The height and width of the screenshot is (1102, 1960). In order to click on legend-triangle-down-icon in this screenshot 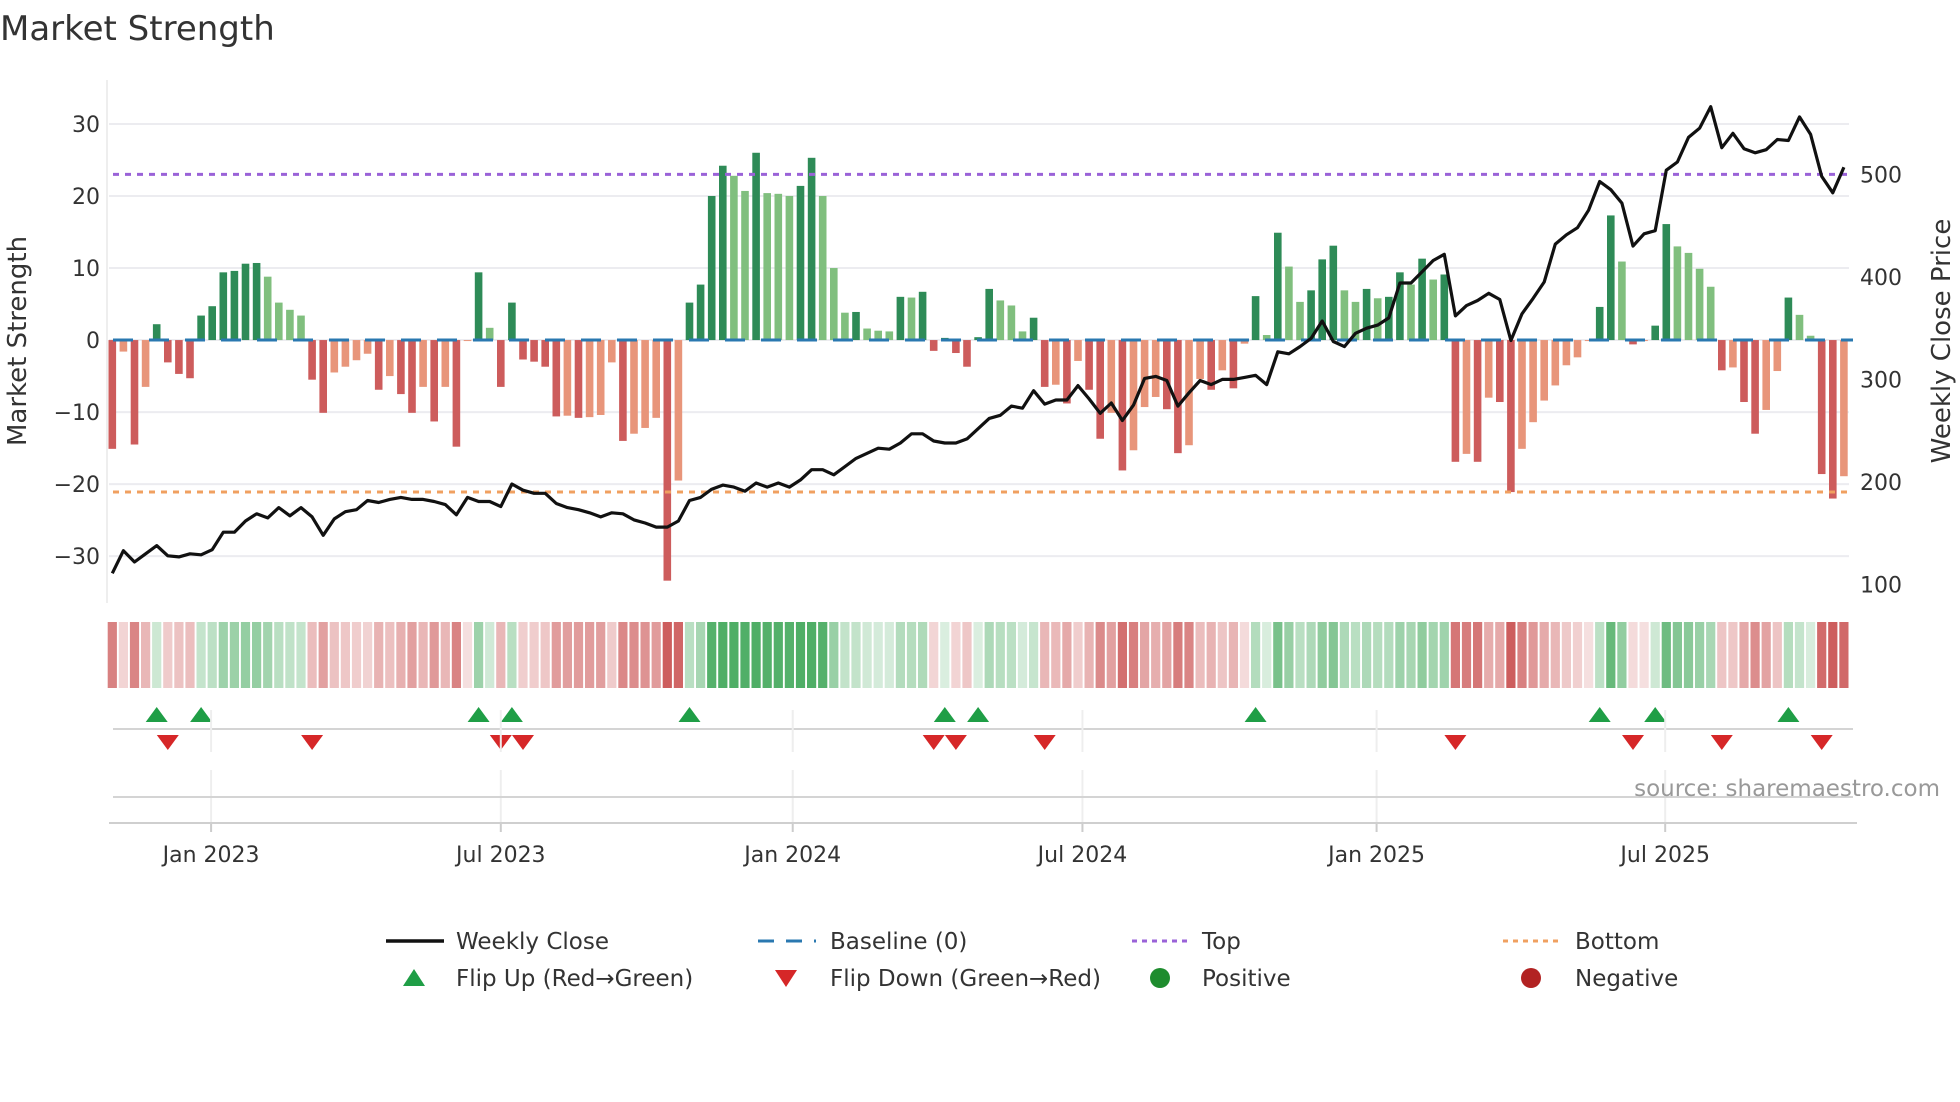, I will do `click(786, 978)`.